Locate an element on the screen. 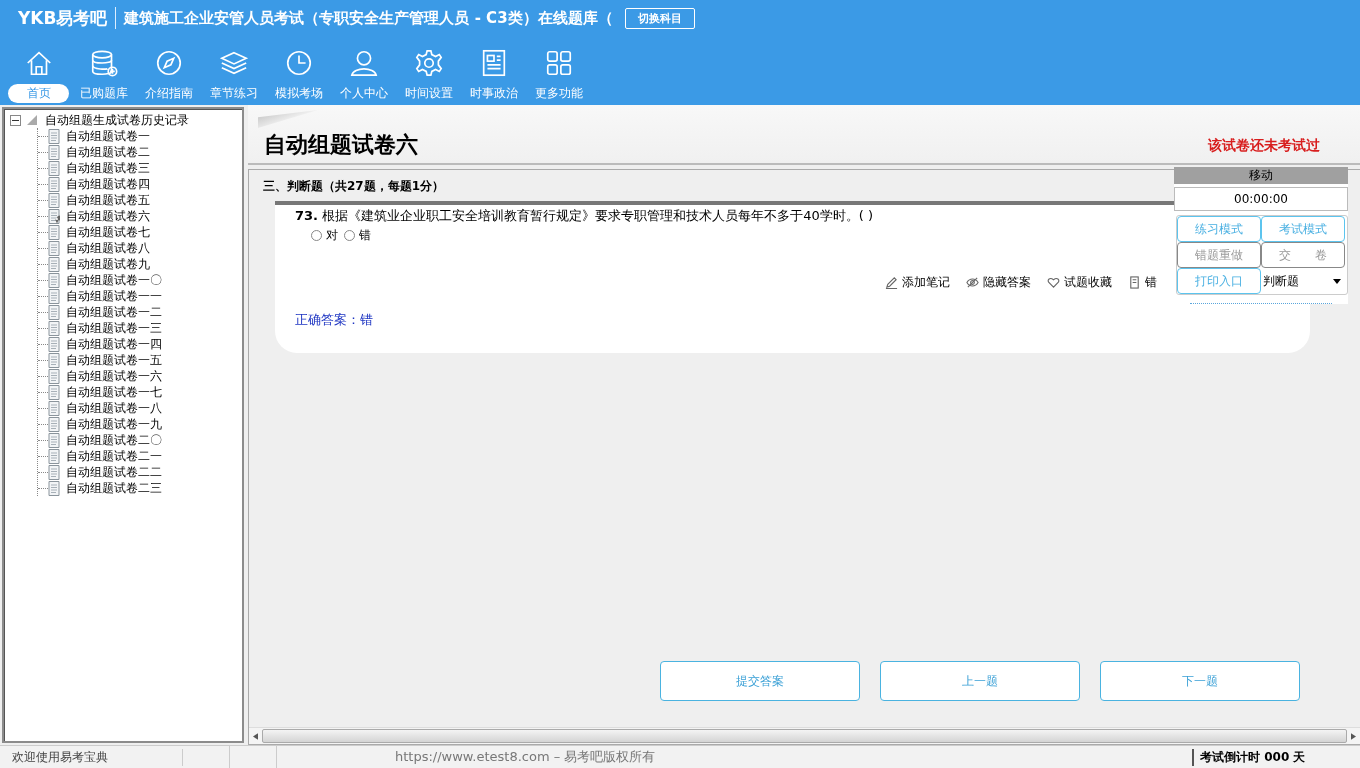  tree-item: 自动组题试卷一四 is located at coordinates (114, 344).